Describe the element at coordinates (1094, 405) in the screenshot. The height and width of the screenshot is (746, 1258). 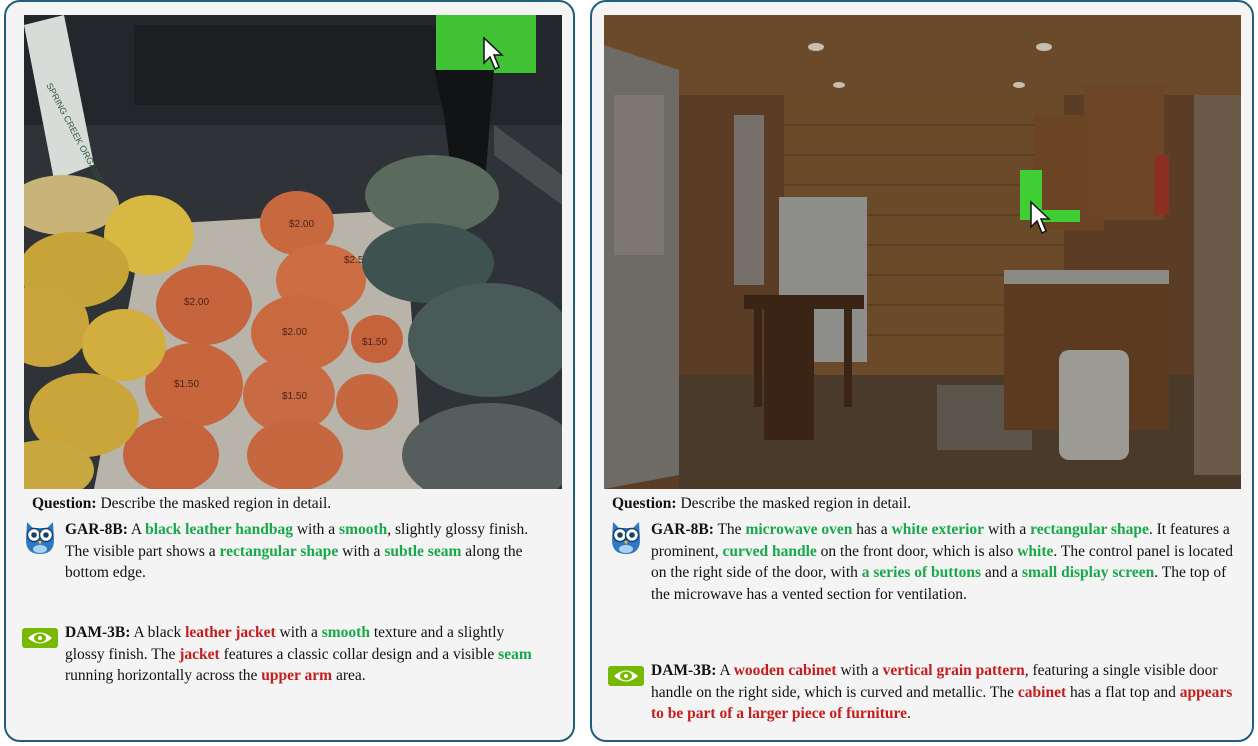
I see `trash-can` at that location.